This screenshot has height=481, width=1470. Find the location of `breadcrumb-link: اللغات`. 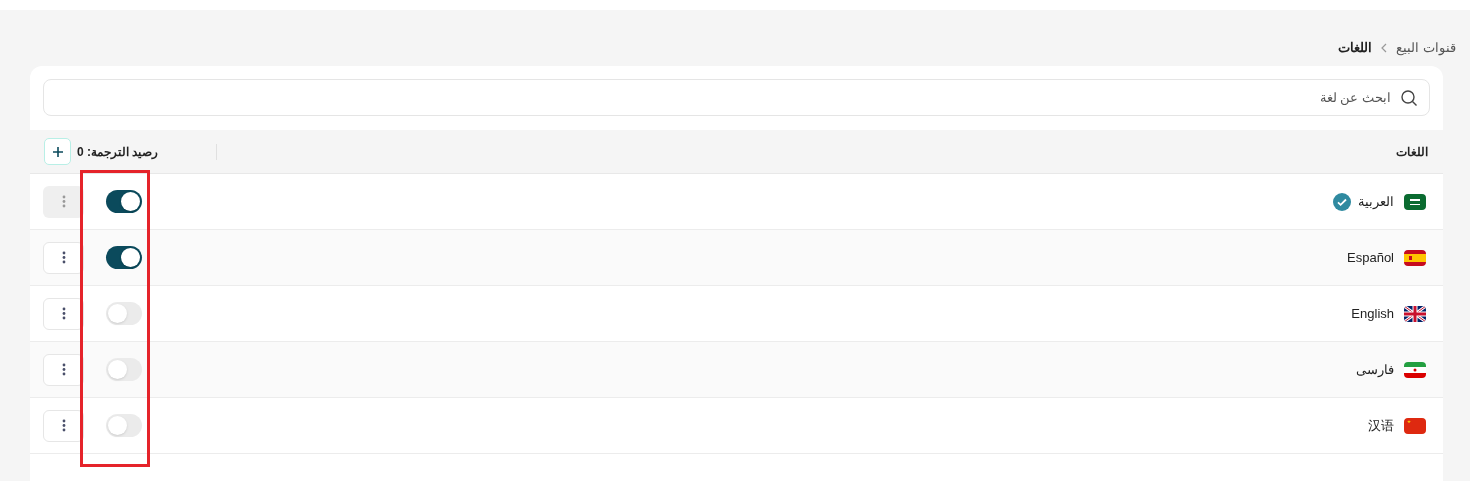

breadcrumb-link: اللغات is located at coordinates (1355, 48).